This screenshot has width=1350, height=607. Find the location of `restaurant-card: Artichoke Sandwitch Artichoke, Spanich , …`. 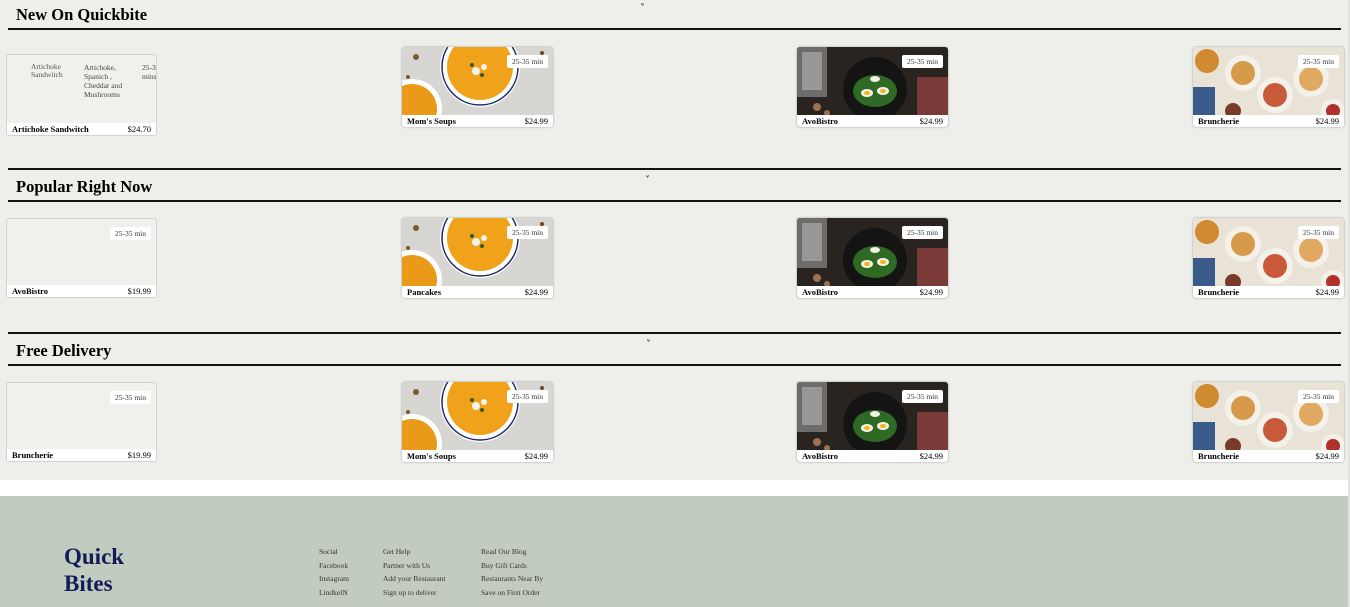

restaurant-card: Artichoke Sandwitch Artichoke, Spanich , … is located at coordinates (81, 95).